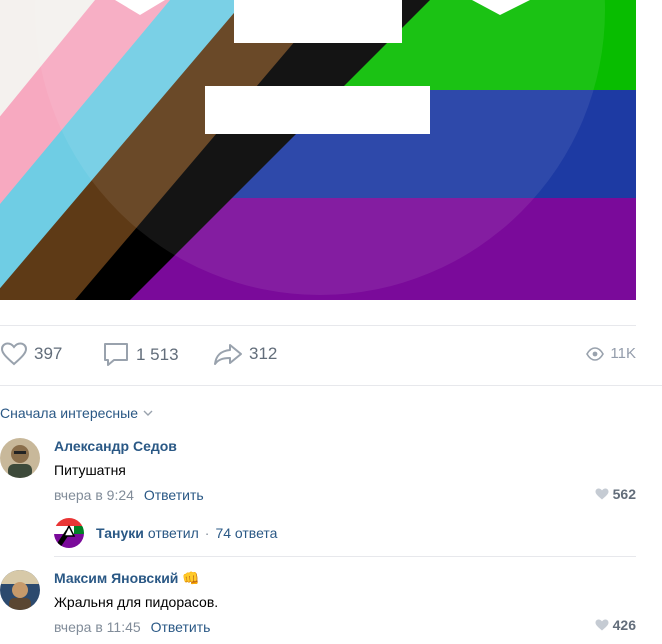 The image size is (662, 644). I want to click on comment-time: вчера в 11:45, so click(97, 627).